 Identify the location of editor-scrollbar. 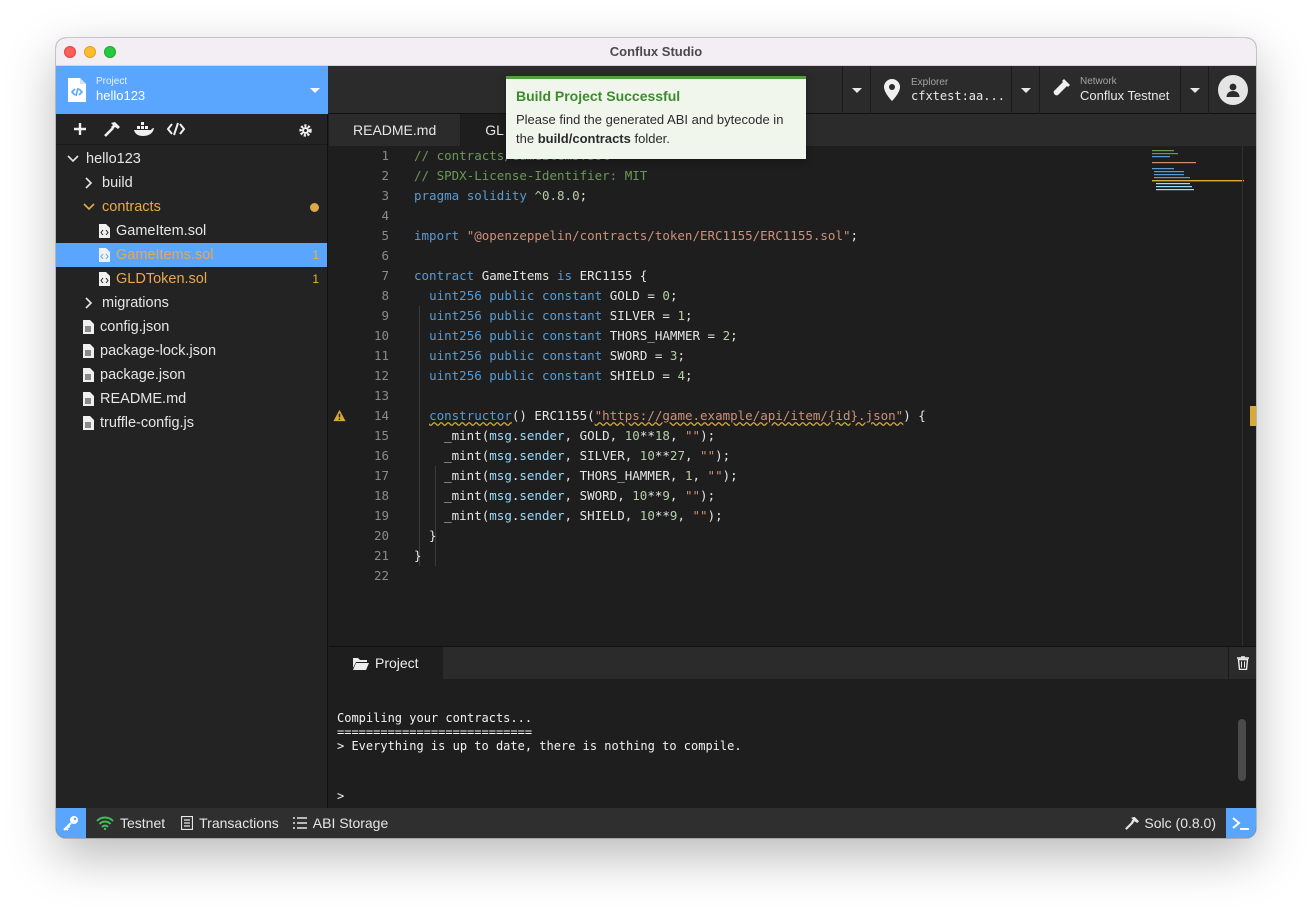
(1249, 396).